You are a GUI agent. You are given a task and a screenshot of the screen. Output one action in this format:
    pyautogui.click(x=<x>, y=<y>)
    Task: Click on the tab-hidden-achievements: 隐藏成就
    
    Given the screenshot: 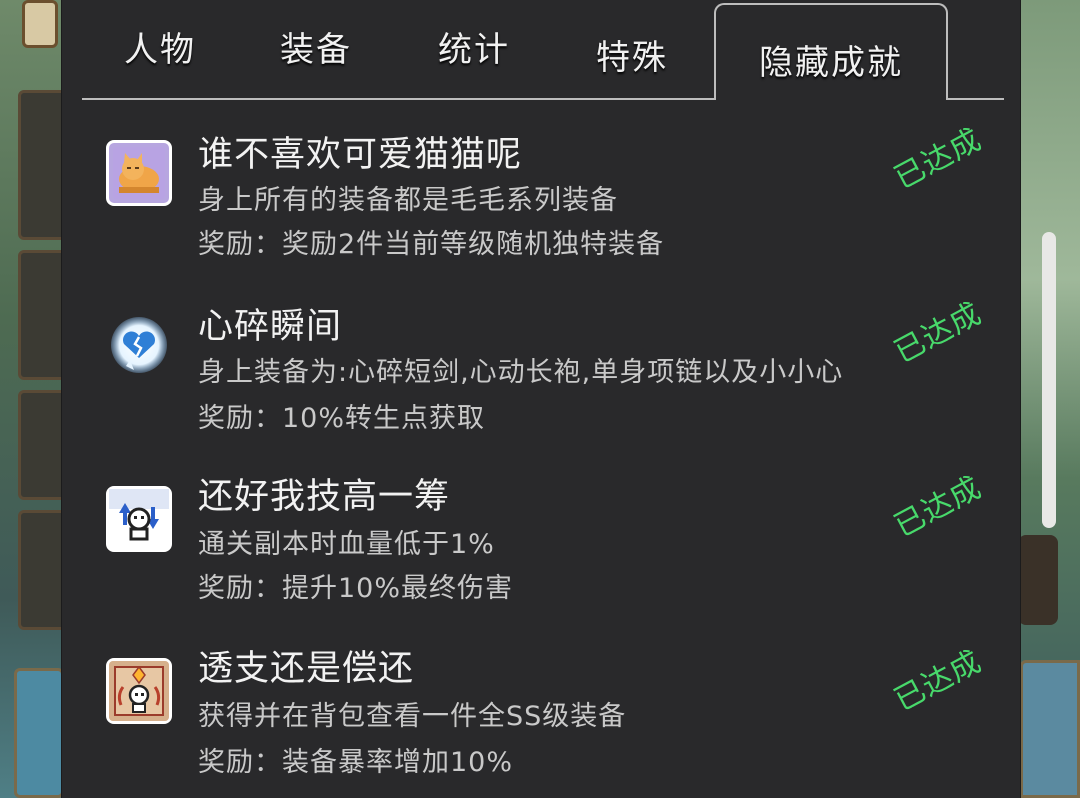 What is the action you would take?
    pyautogui.click(x=831, y=51)
    